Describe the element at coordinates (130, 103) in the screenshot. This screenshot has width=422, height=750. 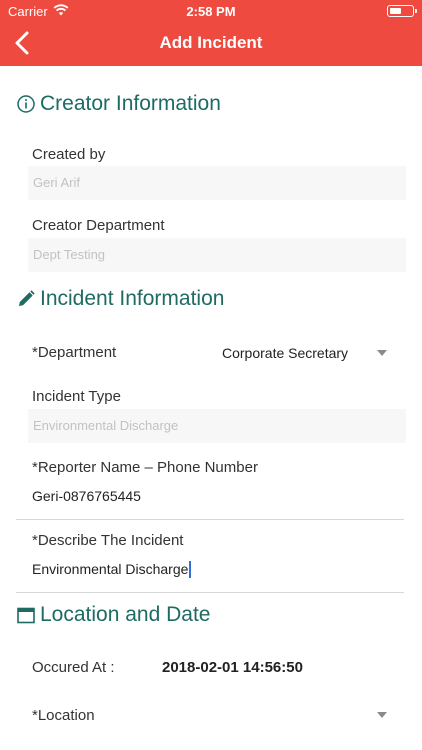
I see `creator-section-title: Creator Information` at that location.